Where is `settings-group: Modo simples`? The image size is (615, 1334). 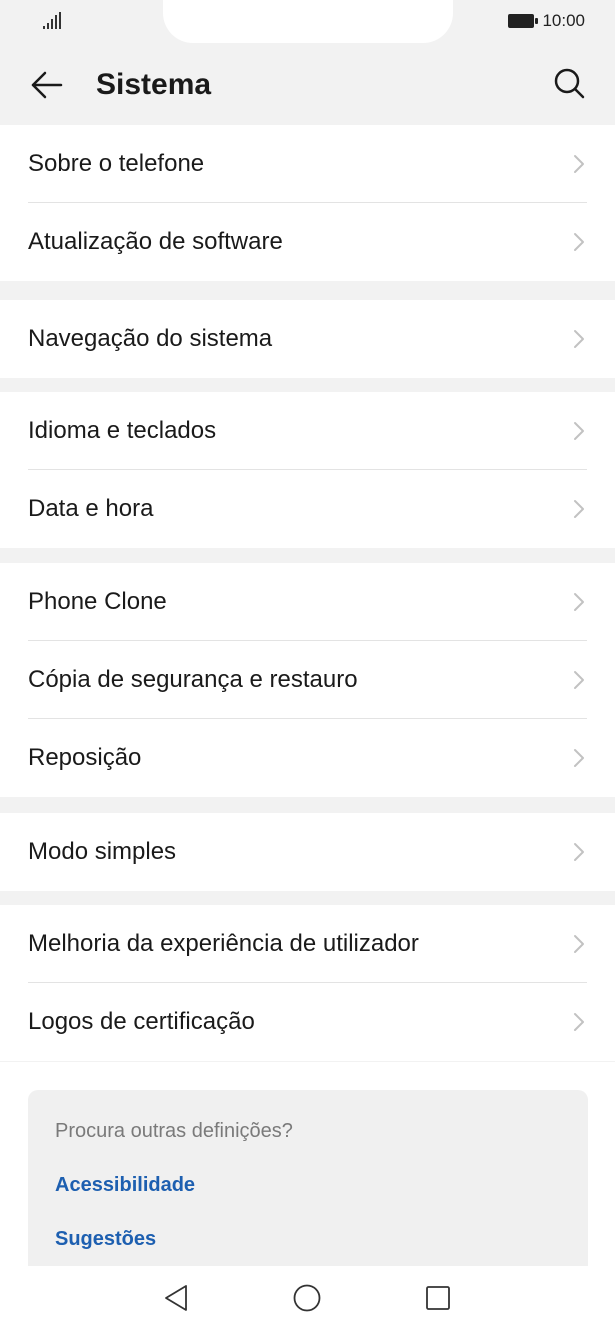 settings-group: Modo simples is located at coordinates (307, 852).